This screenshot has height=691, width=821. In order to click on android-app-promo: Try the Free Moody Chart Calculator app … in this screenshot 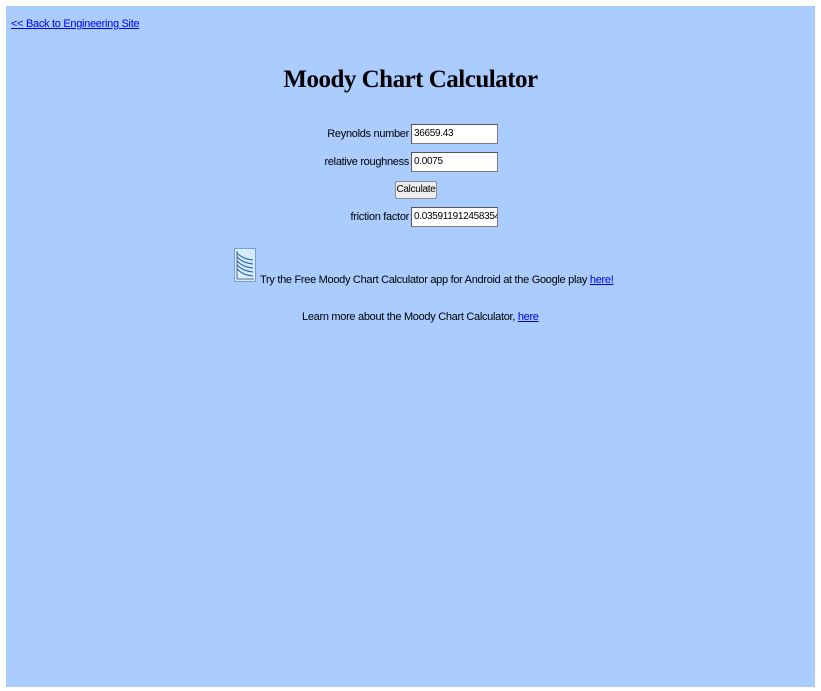, I will do `click(437, 280)`.